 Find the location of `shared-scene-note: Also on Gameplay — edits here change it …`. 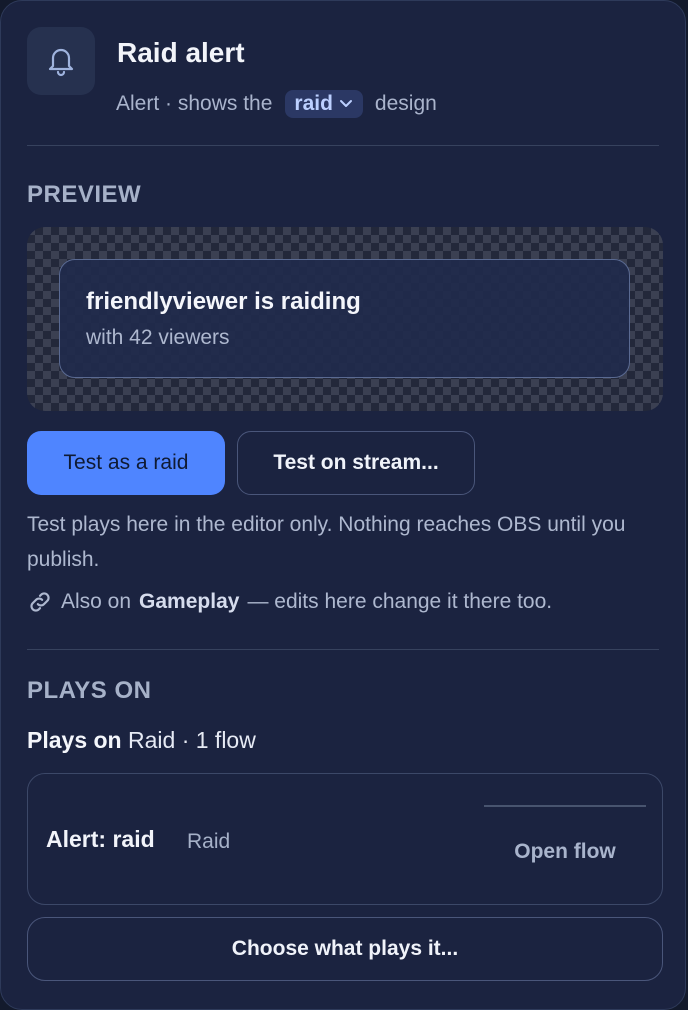

shared-scene-note: Also on Gameplay — edits here change it … is located at coordinates (289, 602).